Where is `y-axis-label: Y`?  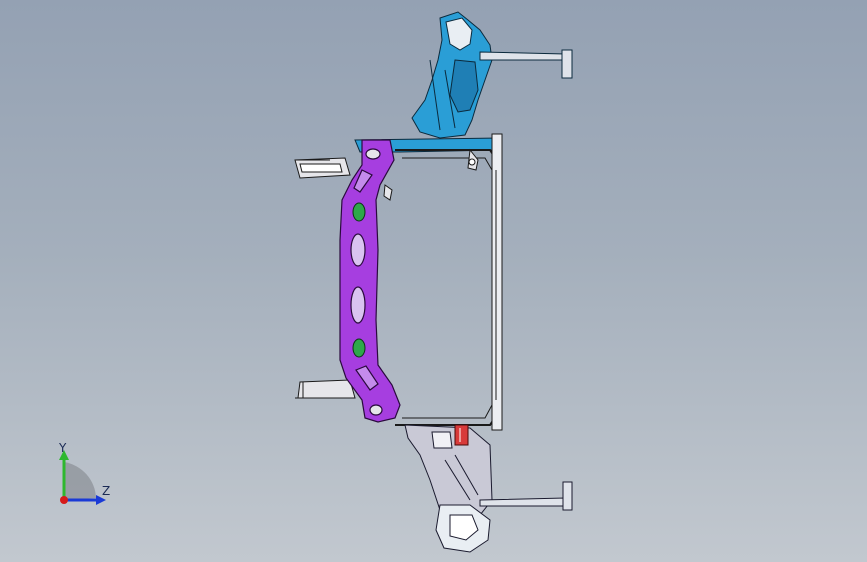 y-axis-label: Y is located at coordinates (63, 448).